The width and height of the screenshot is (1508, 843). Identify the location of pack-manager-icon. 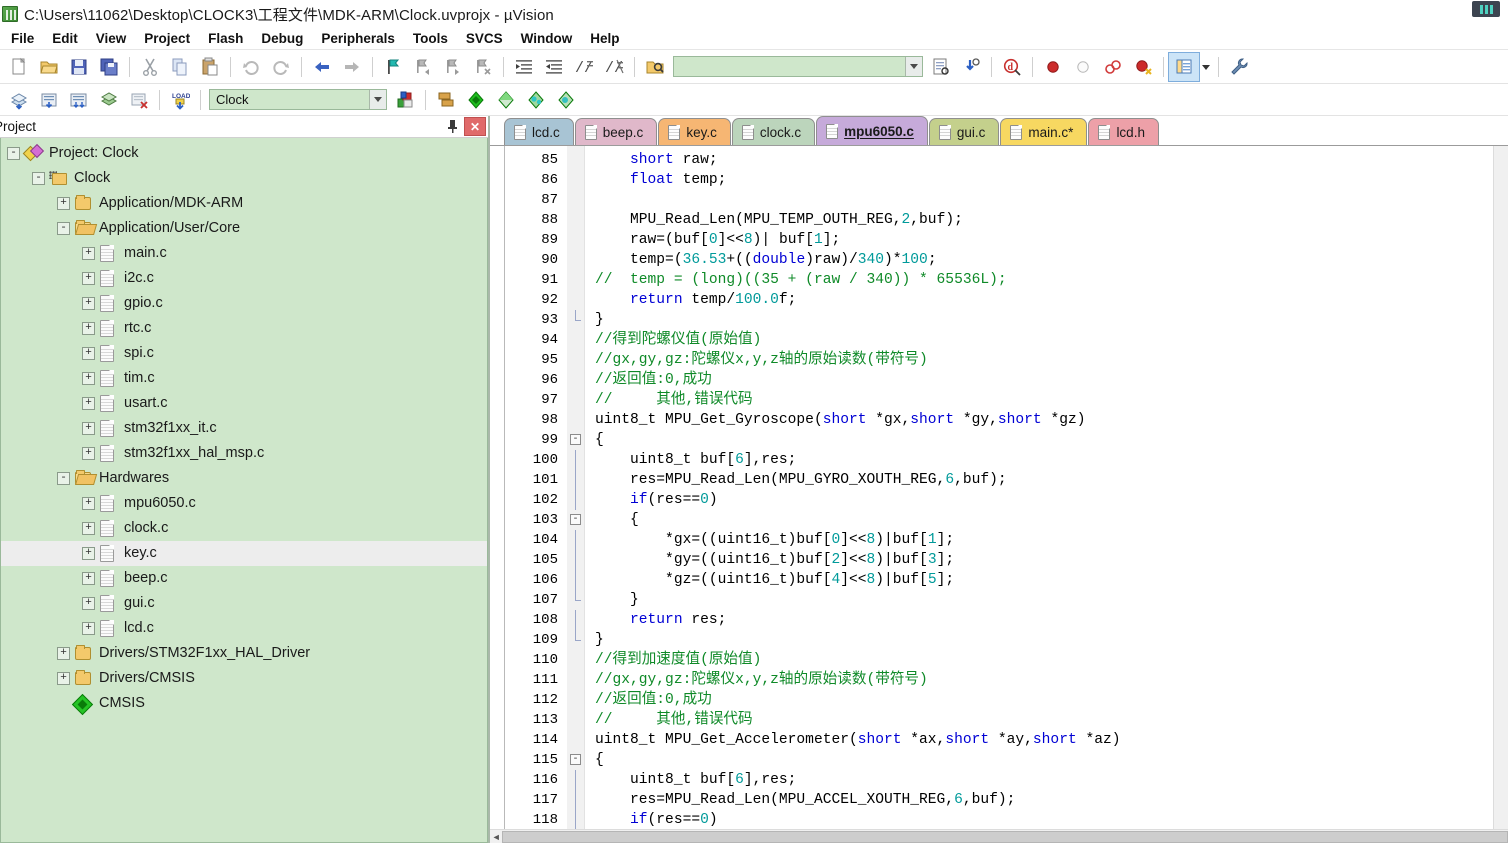
(566, 100).